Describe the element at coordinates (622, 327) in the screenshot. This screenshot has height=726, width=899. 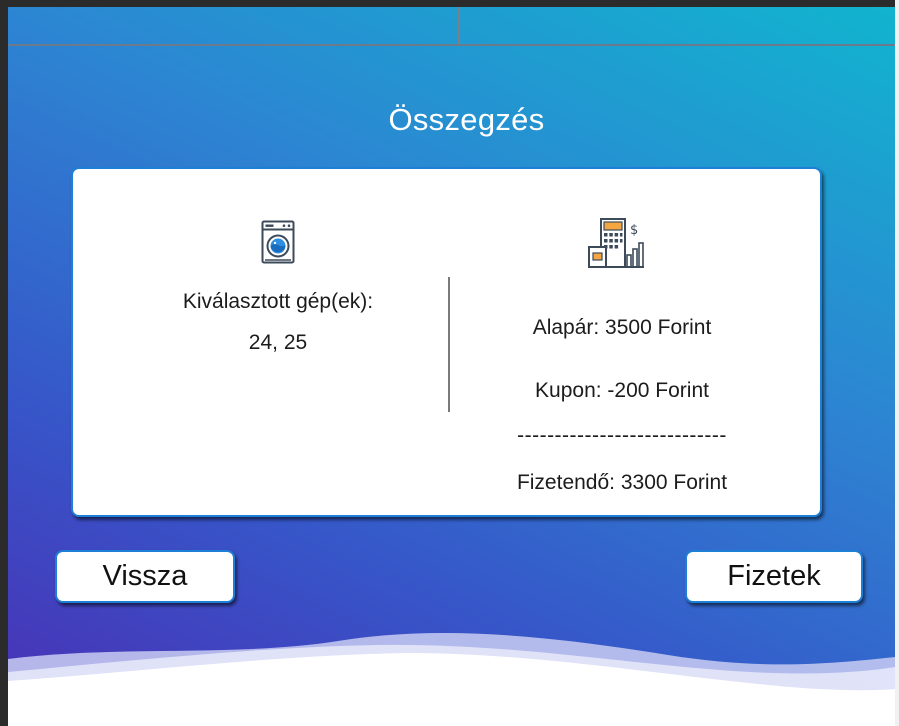
I see `base-price: Alapár: 3500 Forint` at that location.